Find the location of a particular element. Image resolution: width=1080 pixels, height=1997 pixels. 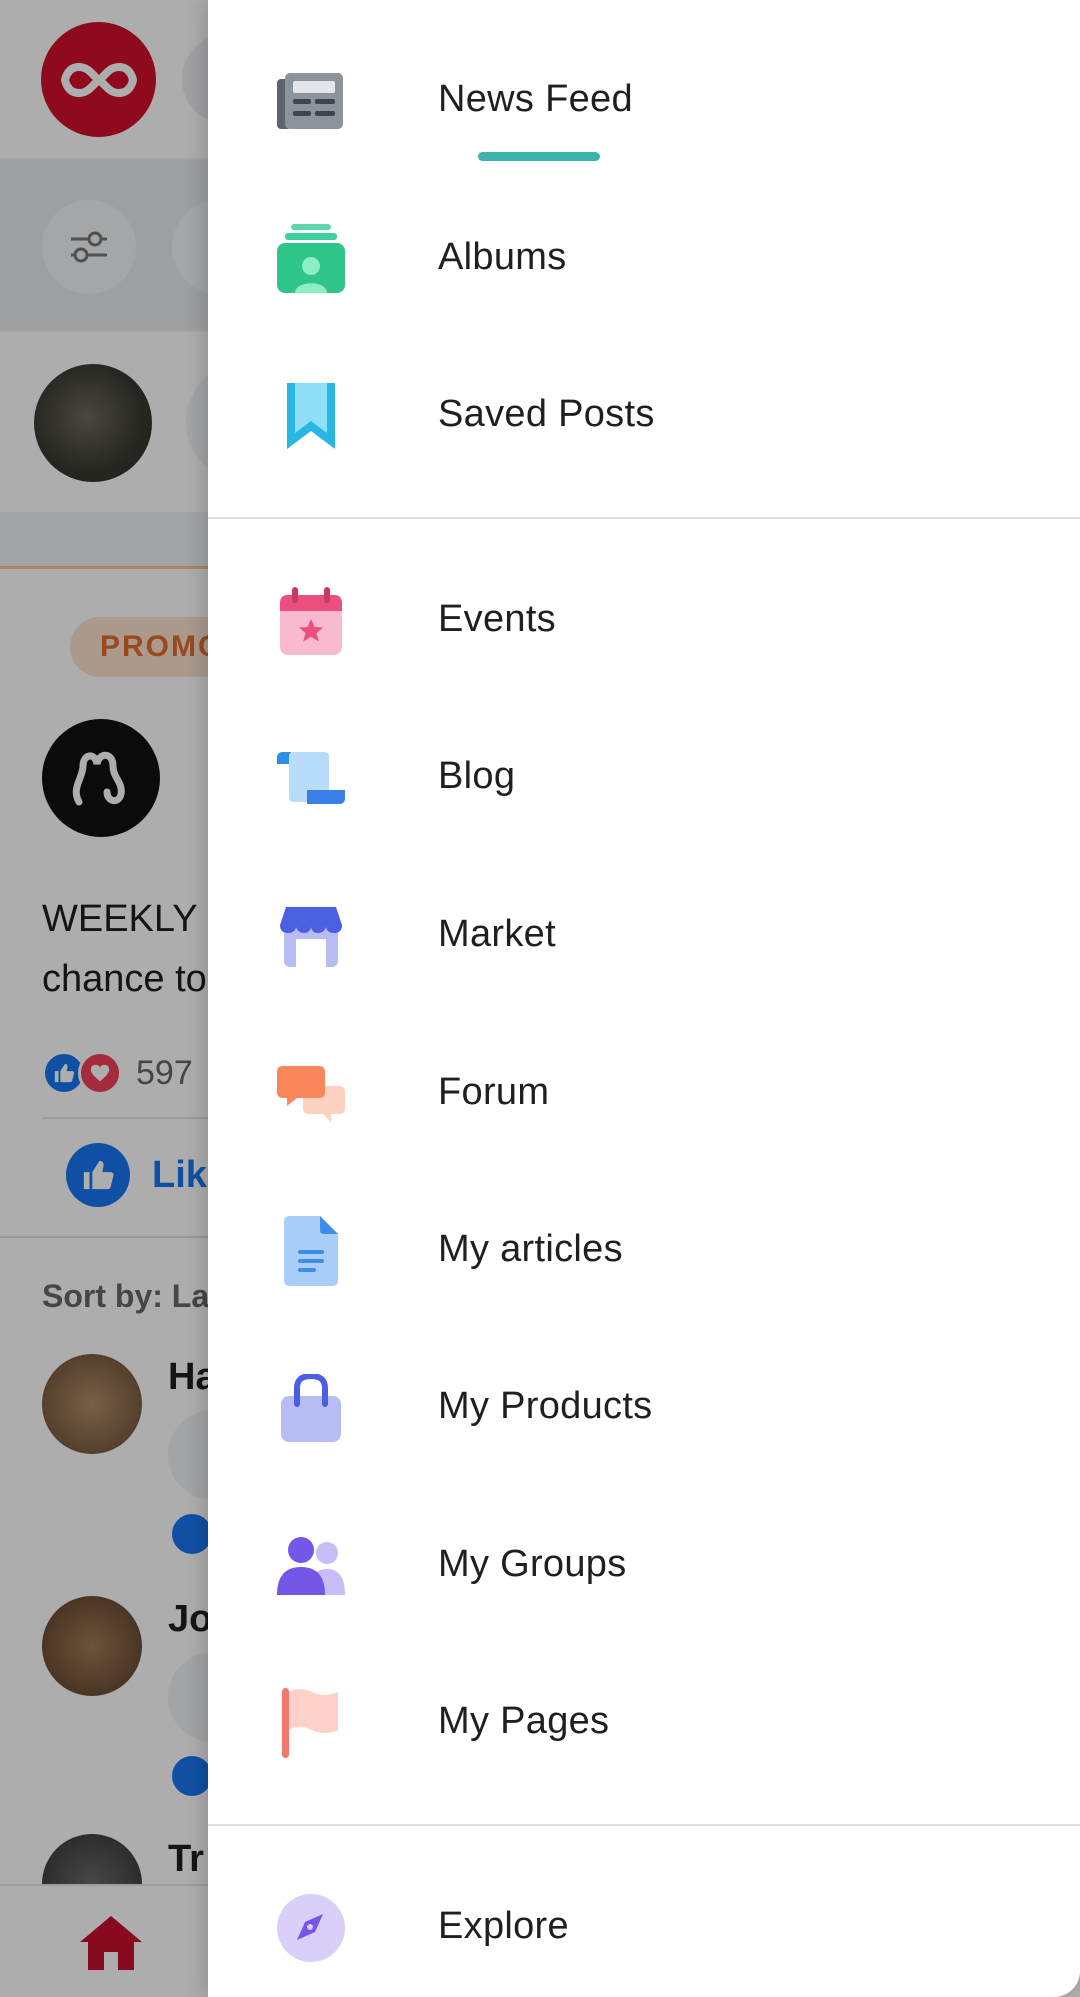

menu-item-my-pages: My Pages is located at coordinates (644, 1722).